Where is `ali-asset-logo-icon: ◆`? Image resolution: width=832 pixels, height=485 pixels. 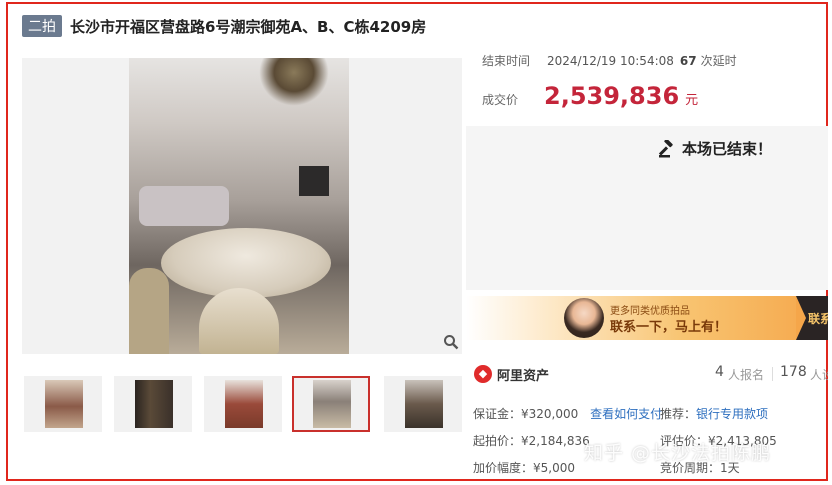
ali-asset-logo-icon: ◆ is located at coordinates (483, 374).